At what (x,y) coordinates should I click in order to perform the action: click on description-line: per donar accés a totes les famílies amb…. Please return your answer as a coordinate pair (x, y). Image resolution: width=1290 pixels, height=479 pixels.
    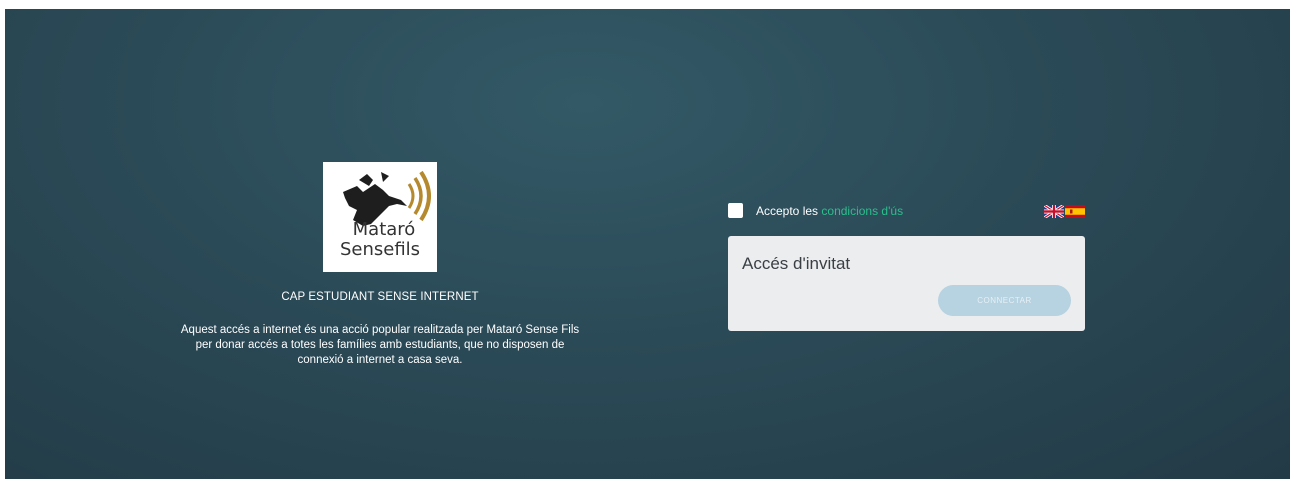
    Looking at the image, I should click on (380, 345).